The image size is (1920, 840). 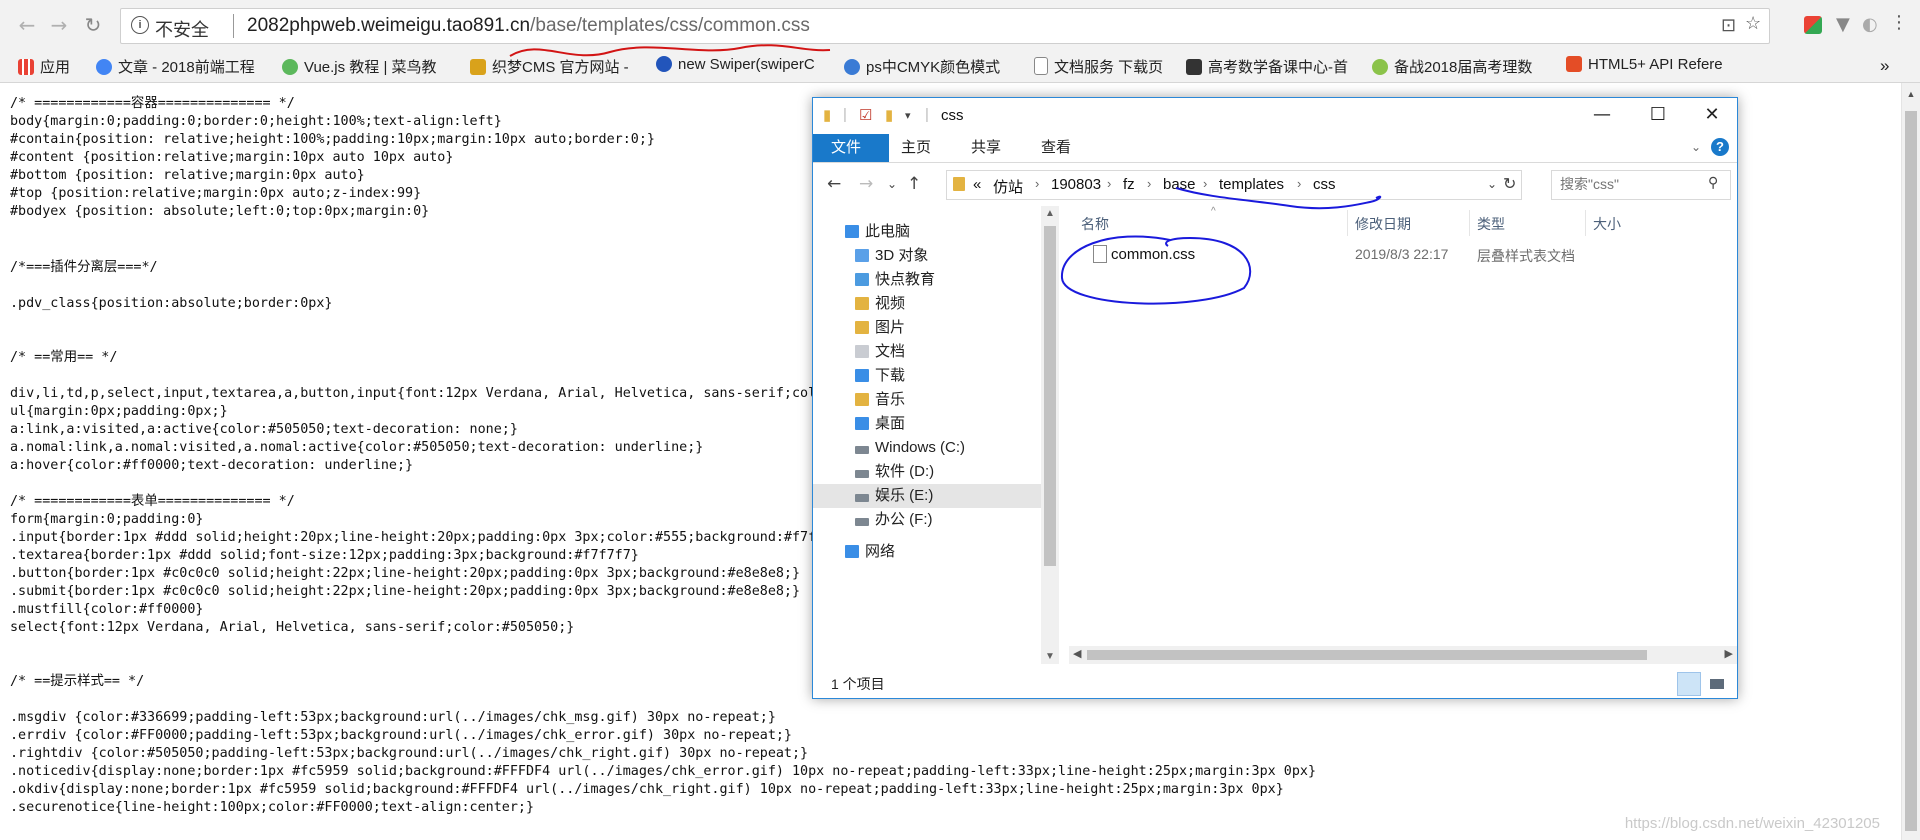 What do you see at coordinates (389, 25) in the screenshot?
I see `url-host: 2082phpweb.weimeigu.tao891.cn` at bounding box center [389, 25].